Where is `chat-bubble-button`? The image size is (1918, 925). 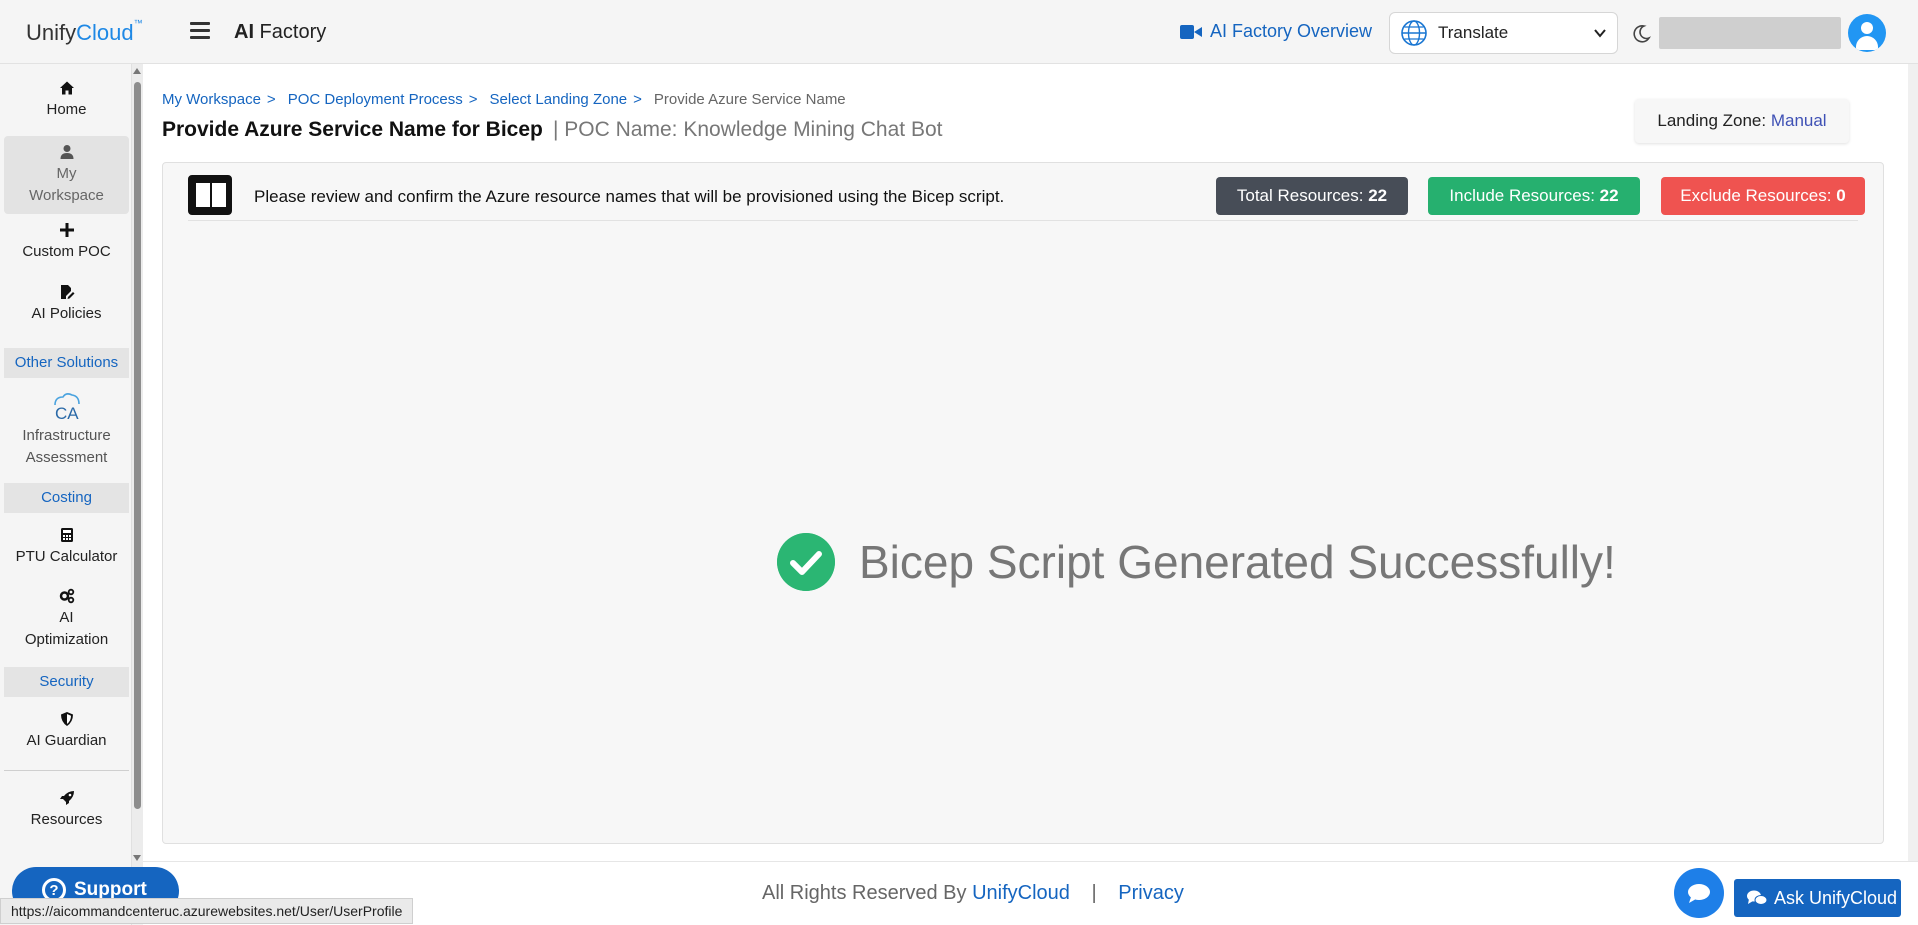 chat-bubble-button is located at coordinates (1699, 893).